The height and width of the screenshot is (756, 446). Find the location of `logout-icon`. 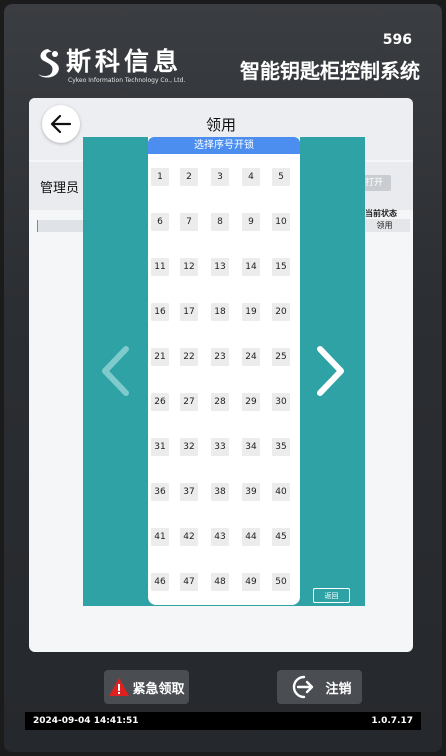

logout-icon is located at coordinates (303, 687).